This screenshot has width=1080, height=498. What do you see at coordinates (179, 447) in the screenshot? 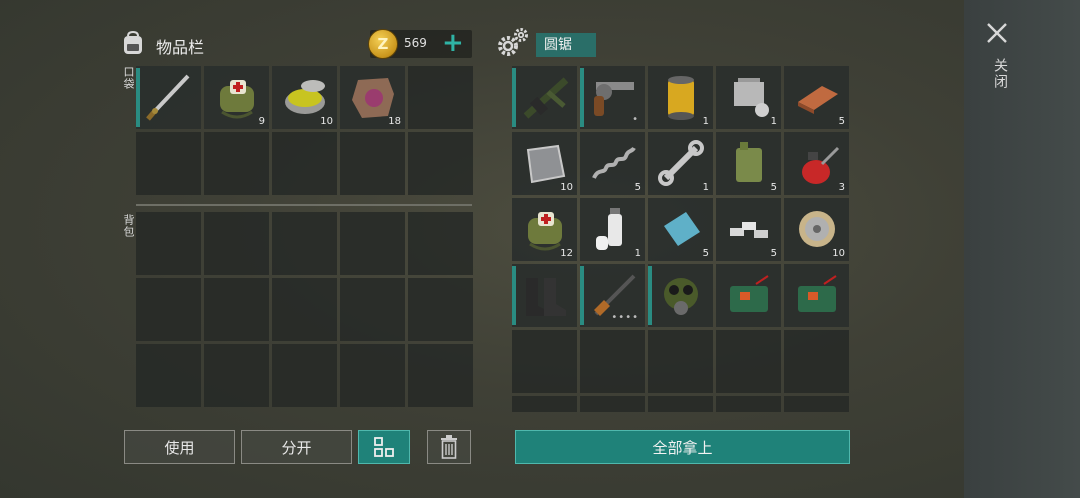
I see `use-button: 使用` at bounding box center [179, 447].